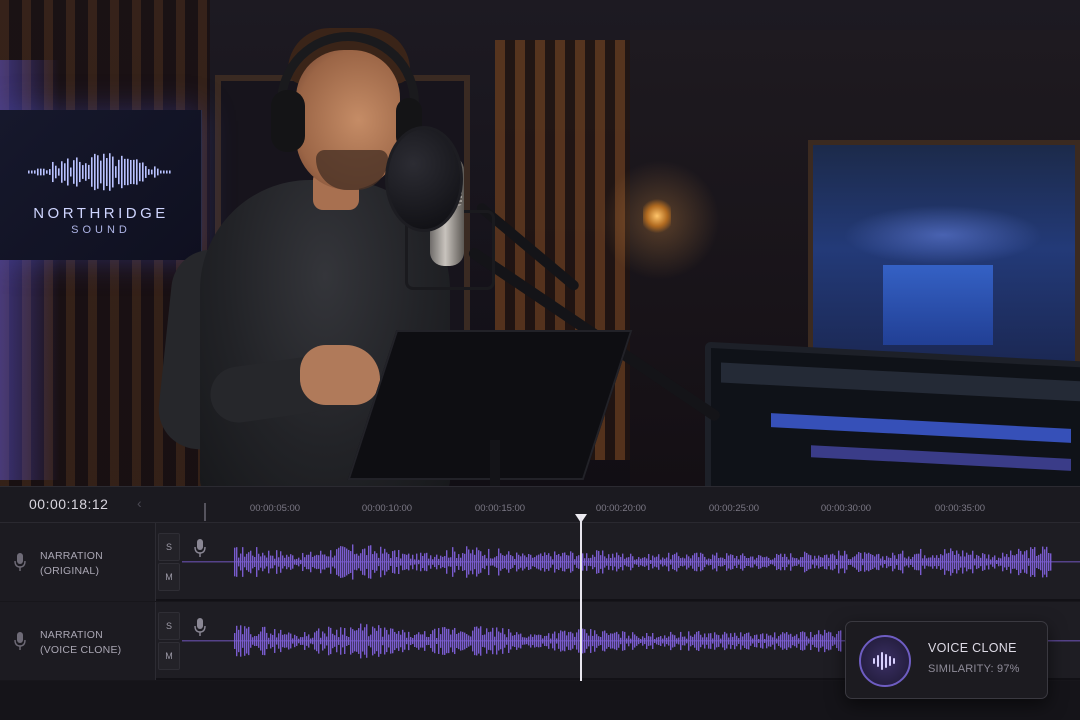 The height and width of the screenshot is (720, 1080). I want to click on voice-clone-card: VOICE CLONE SIMILARITY: 97%, so click(946, 660).